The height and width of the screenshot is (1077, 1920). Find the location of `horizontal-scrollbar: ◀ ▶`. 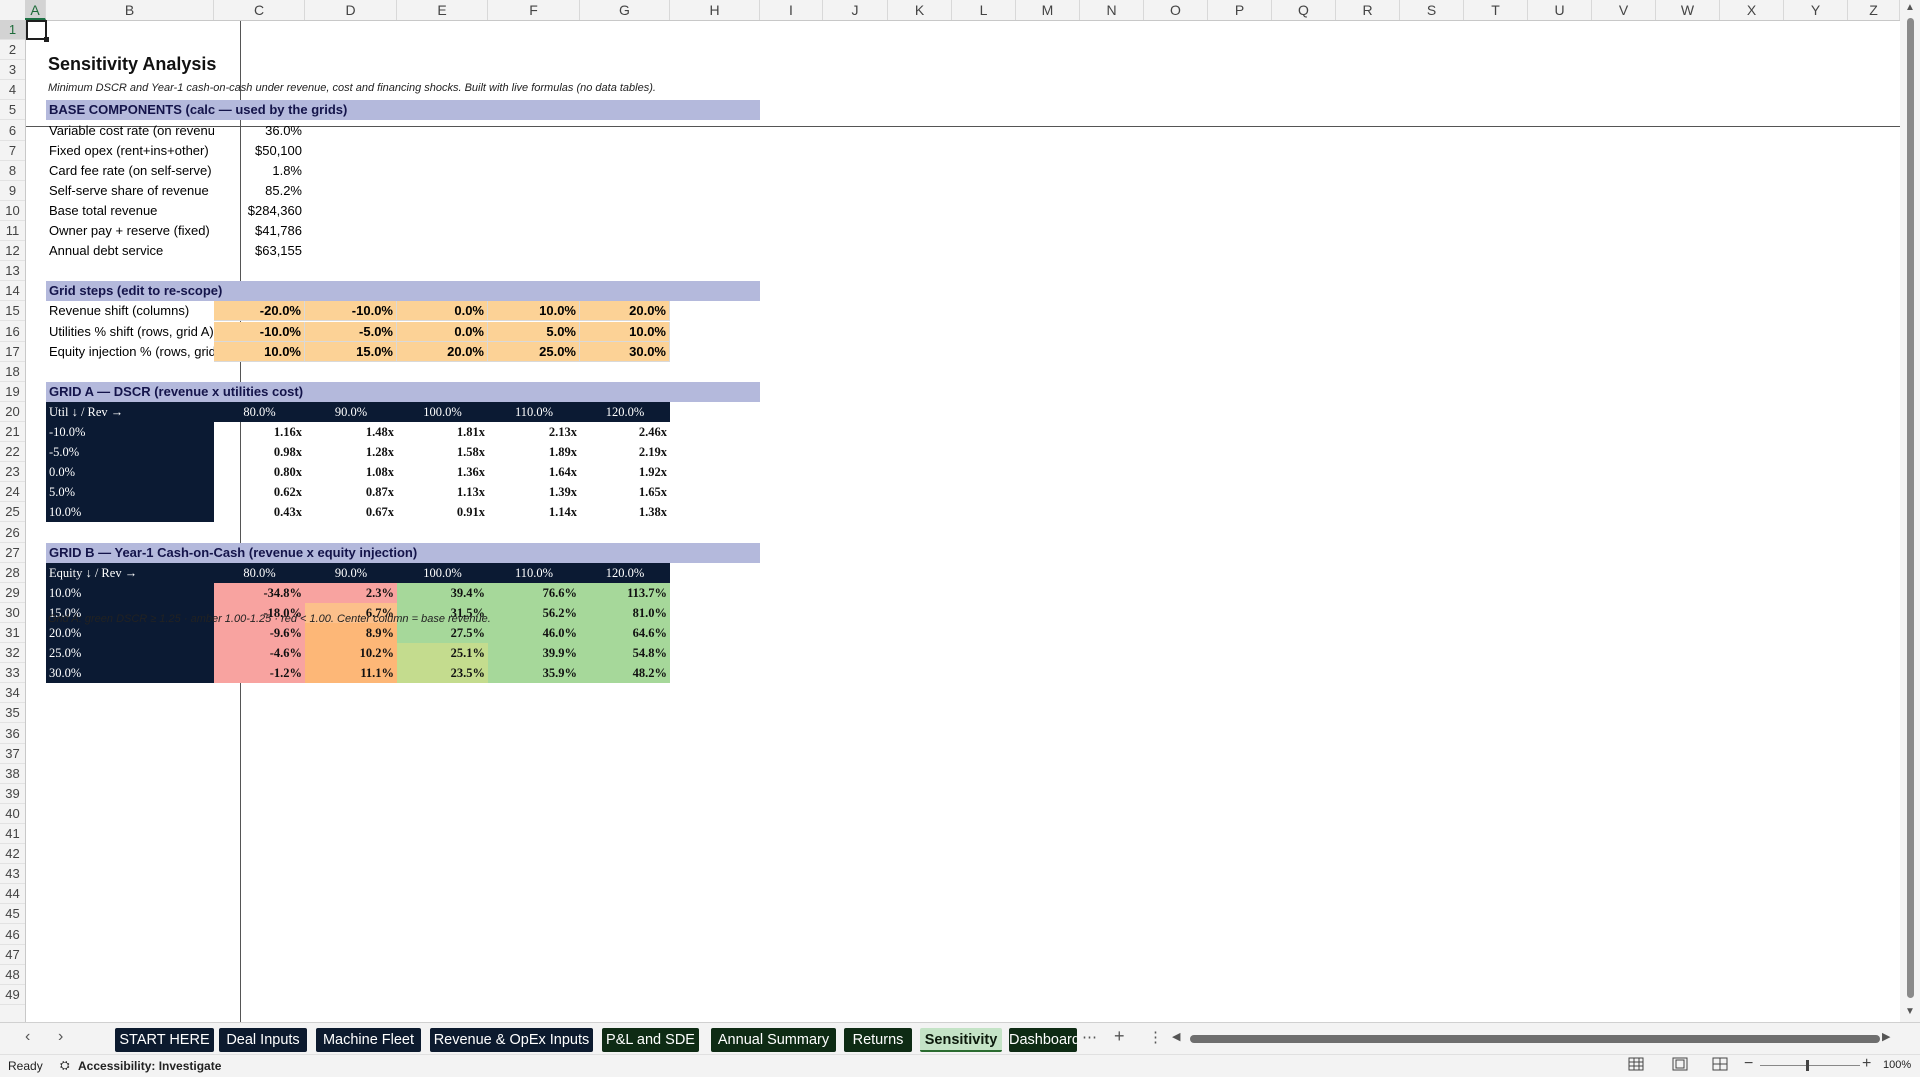

horizontal-scrollbar: ◀ ▶ is located at coordinates (1533, 1037).